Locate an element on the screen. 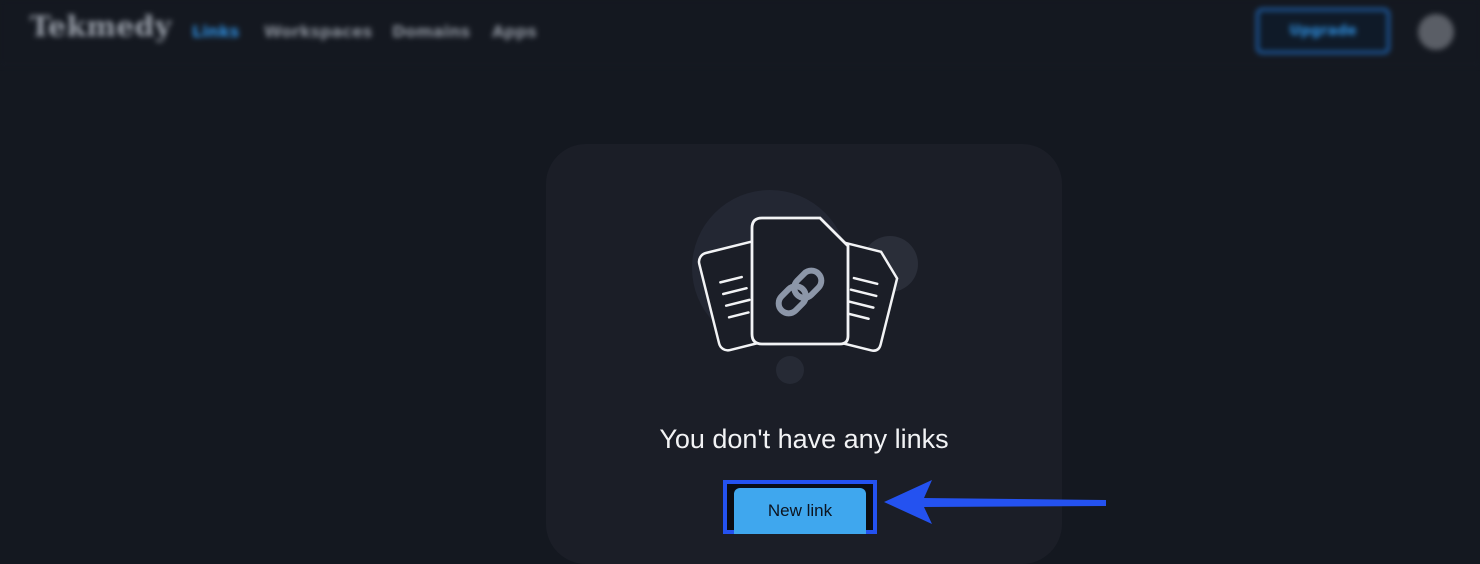 This screenshot has height=564, width=1480. upgrade-button: Upgrade is located at coordinates (1323, 31).